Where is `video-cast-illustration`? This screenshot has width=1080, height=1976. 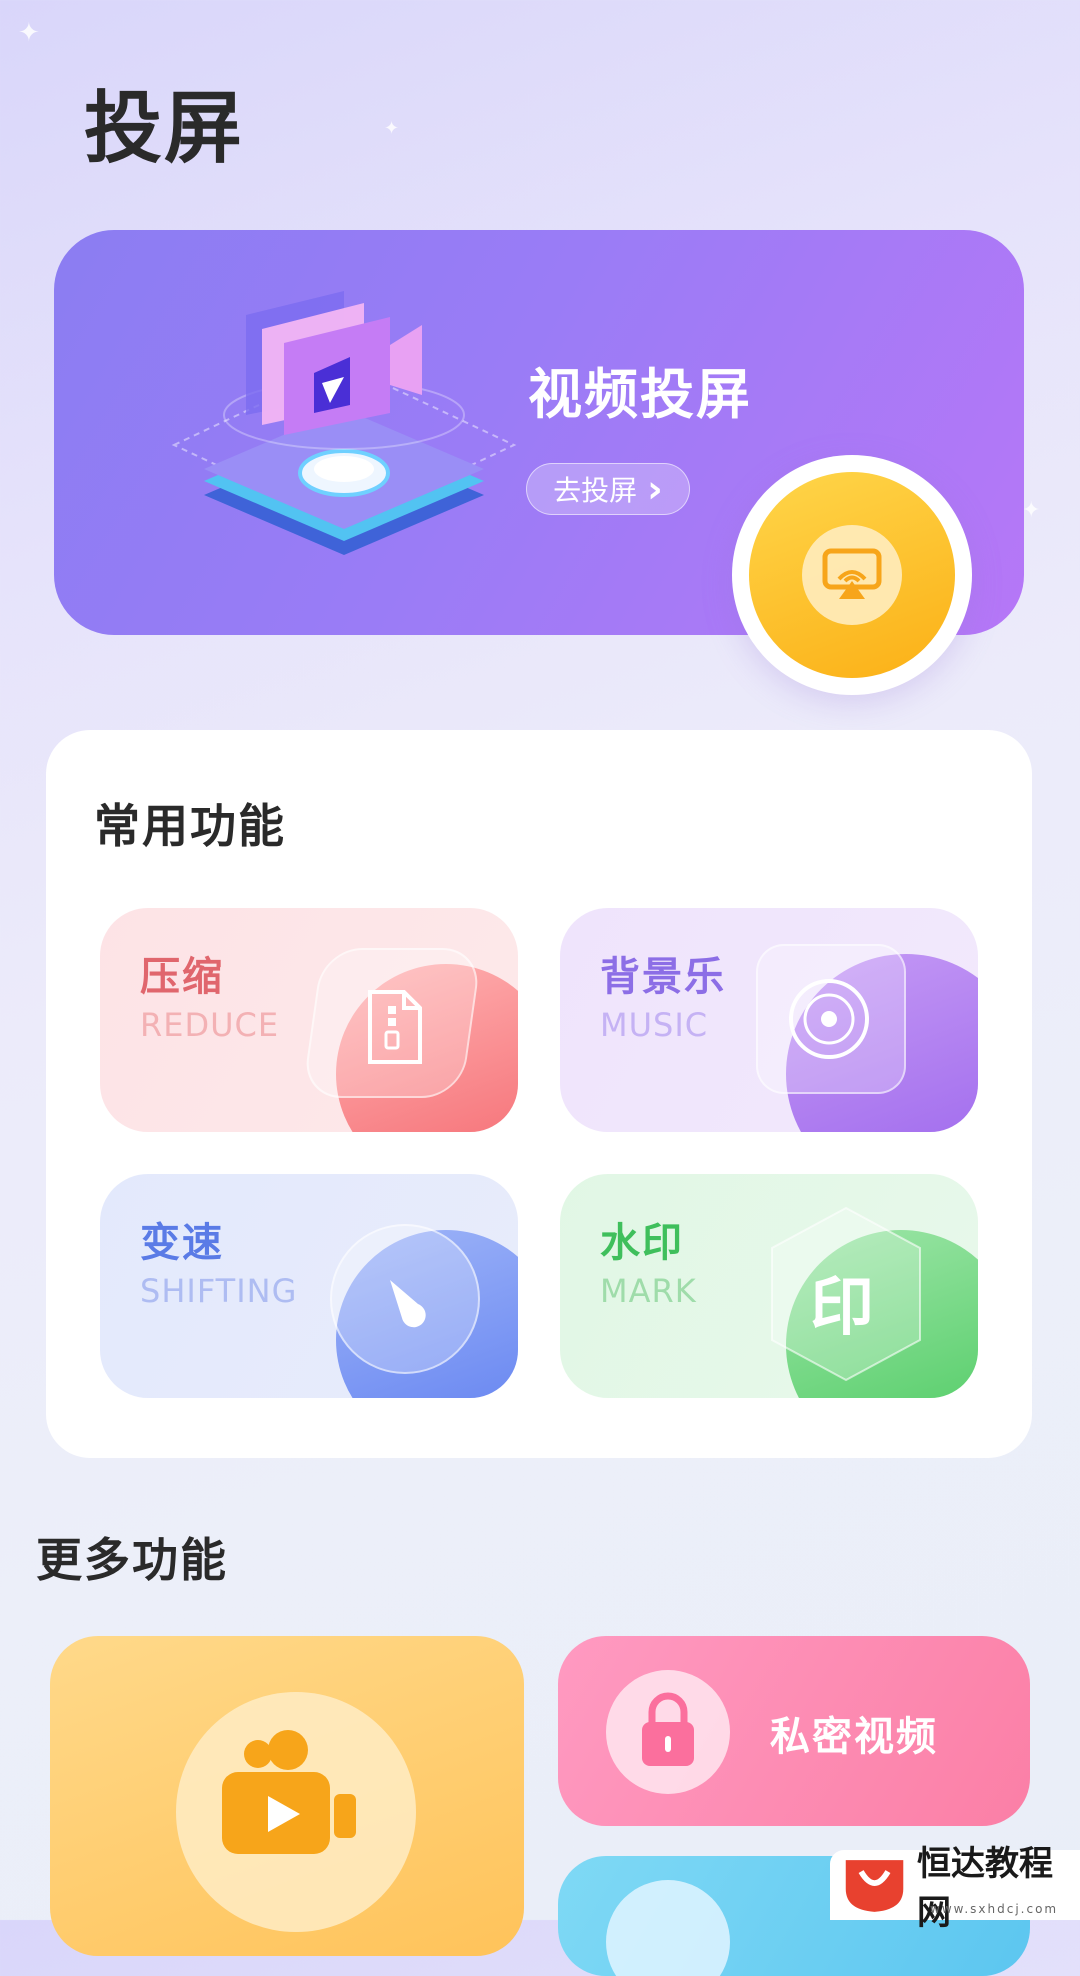
video-cast-illustration is located at coordinates (344, 423).